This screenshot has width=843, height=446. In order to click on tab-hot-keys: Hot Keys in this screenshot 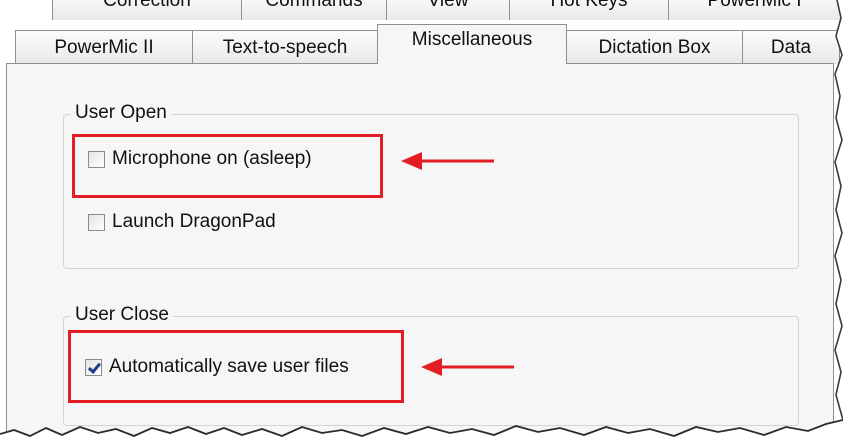, I will do `click(589, 10)`.